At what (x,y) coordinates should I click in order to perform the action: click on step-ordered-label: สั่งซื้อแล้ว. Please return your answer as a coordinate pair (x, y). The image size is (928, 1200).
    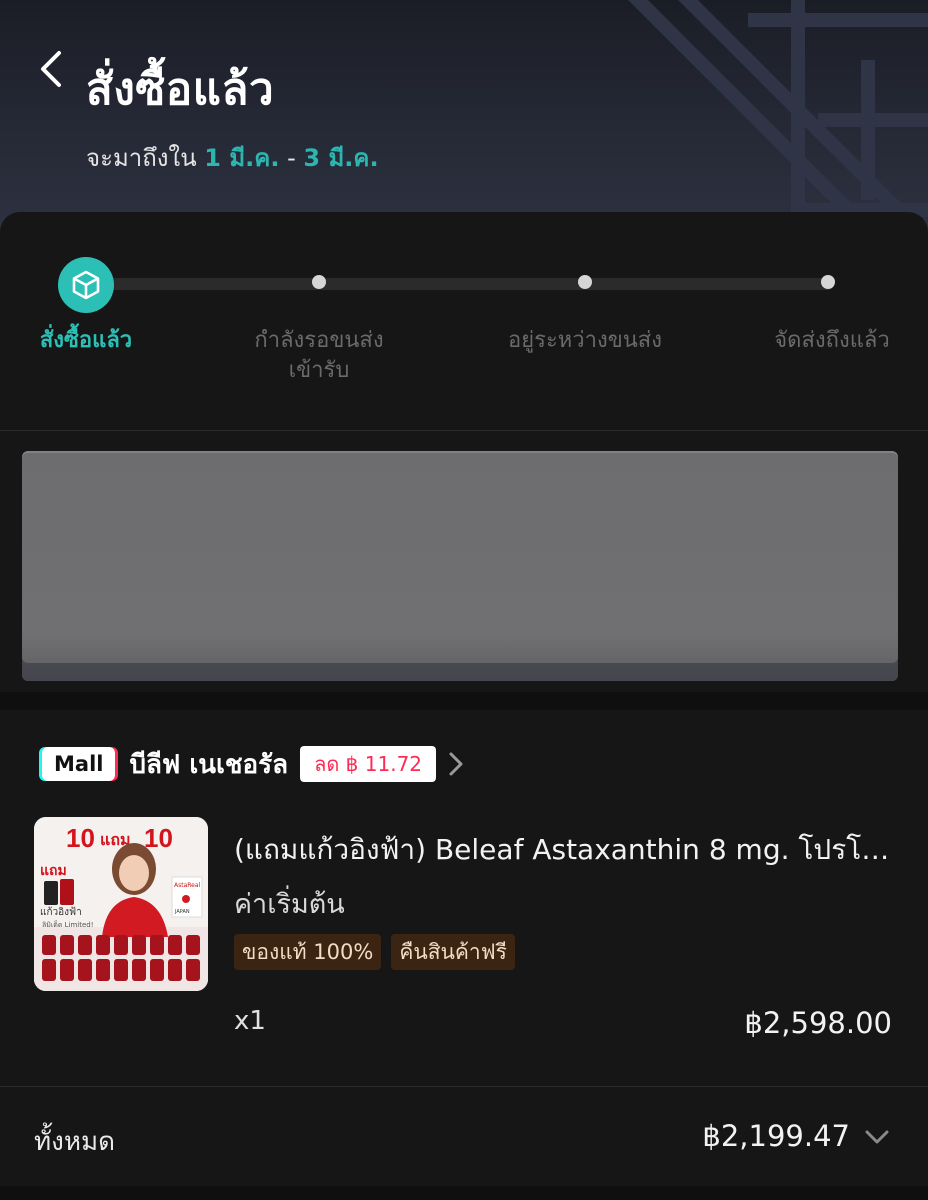
    Looking at the image, I should click on (86, 340).